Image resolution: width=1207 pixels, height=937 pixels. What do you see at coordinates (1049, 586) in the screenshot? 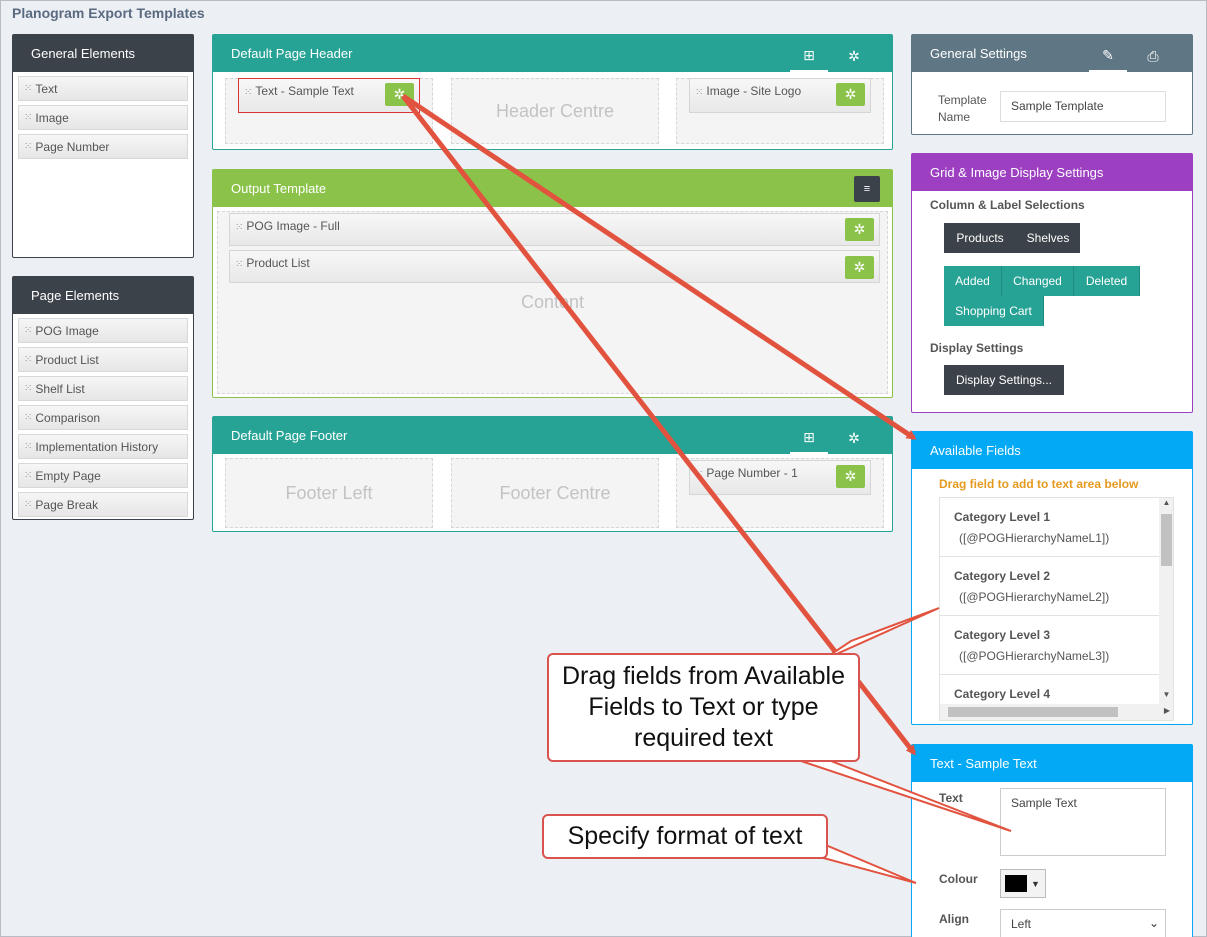
I see `field-item: Category Level 2 ([@POGHierarchyNameL2])` at bounding box center [1049, 586].